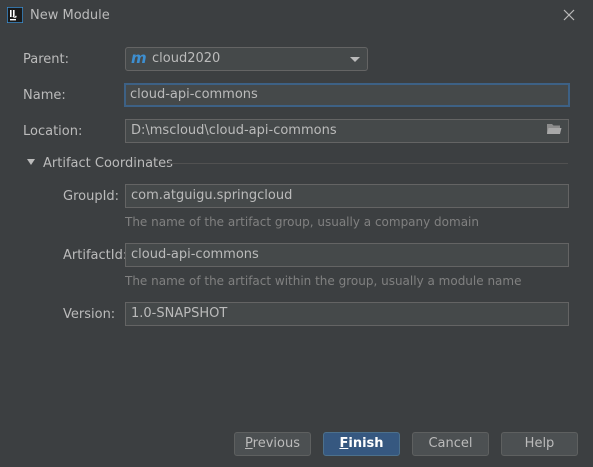 Image resolution: width=593 pixels, height=467 pixels. What do you see at coordinates (366, 443) in the screenshot?
I see `finish-label: inish` at bounding box center [366, 443].